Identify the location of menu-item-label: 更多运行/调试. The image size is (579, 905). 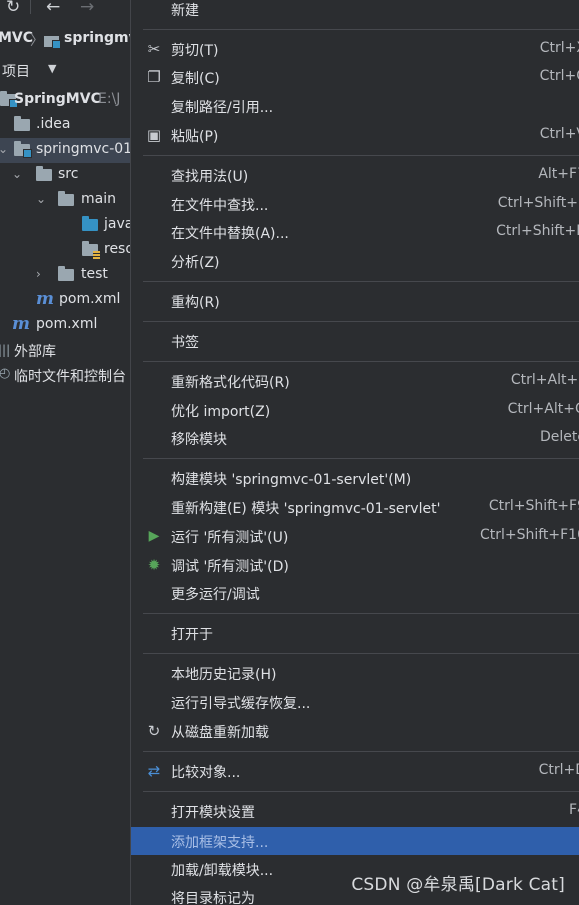
(215, 595).